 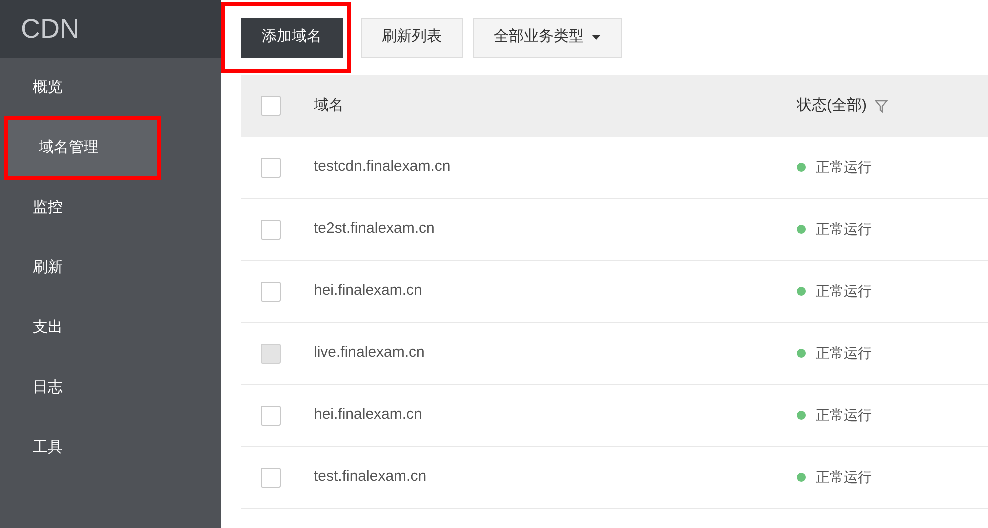 What do you see at coordinates (292, 38) in the screenshot?
I see `toolbar-button: 添加域名` at bounding box center [292, 38].